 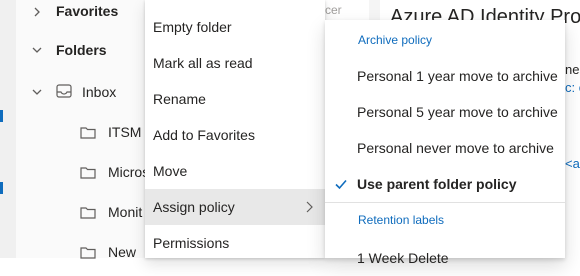 What do you see at coordinates (395, 40) in the screenshot?
I see `archive-policy-header: Archive policy` at bounding box center [395, 40].